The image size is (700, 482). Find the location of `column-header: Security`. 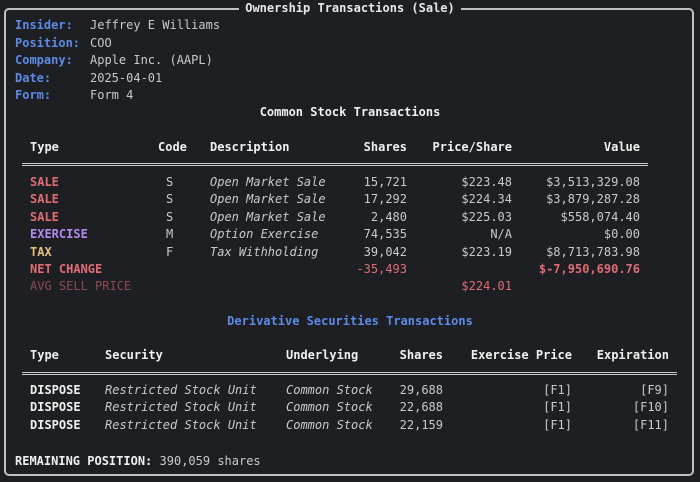

column-header: Security is located at coordinates (134, 355).